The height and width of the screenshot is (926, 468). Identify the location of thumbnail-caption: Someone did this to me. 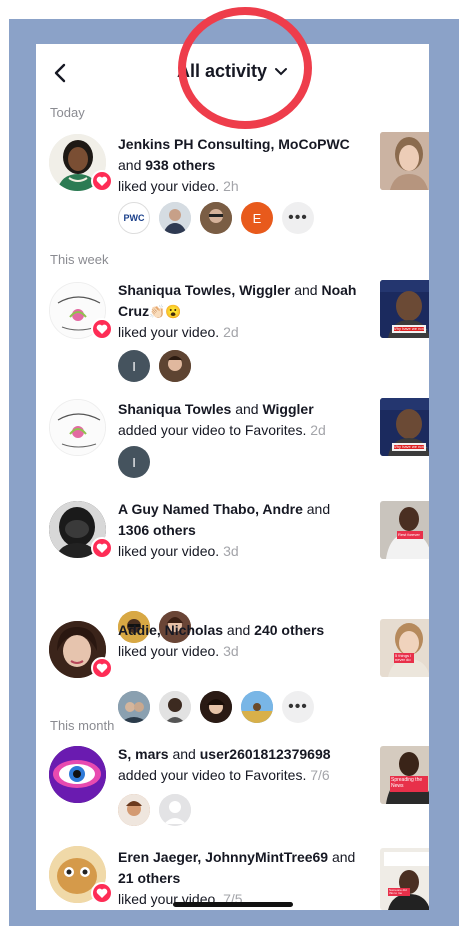
(398, 891).